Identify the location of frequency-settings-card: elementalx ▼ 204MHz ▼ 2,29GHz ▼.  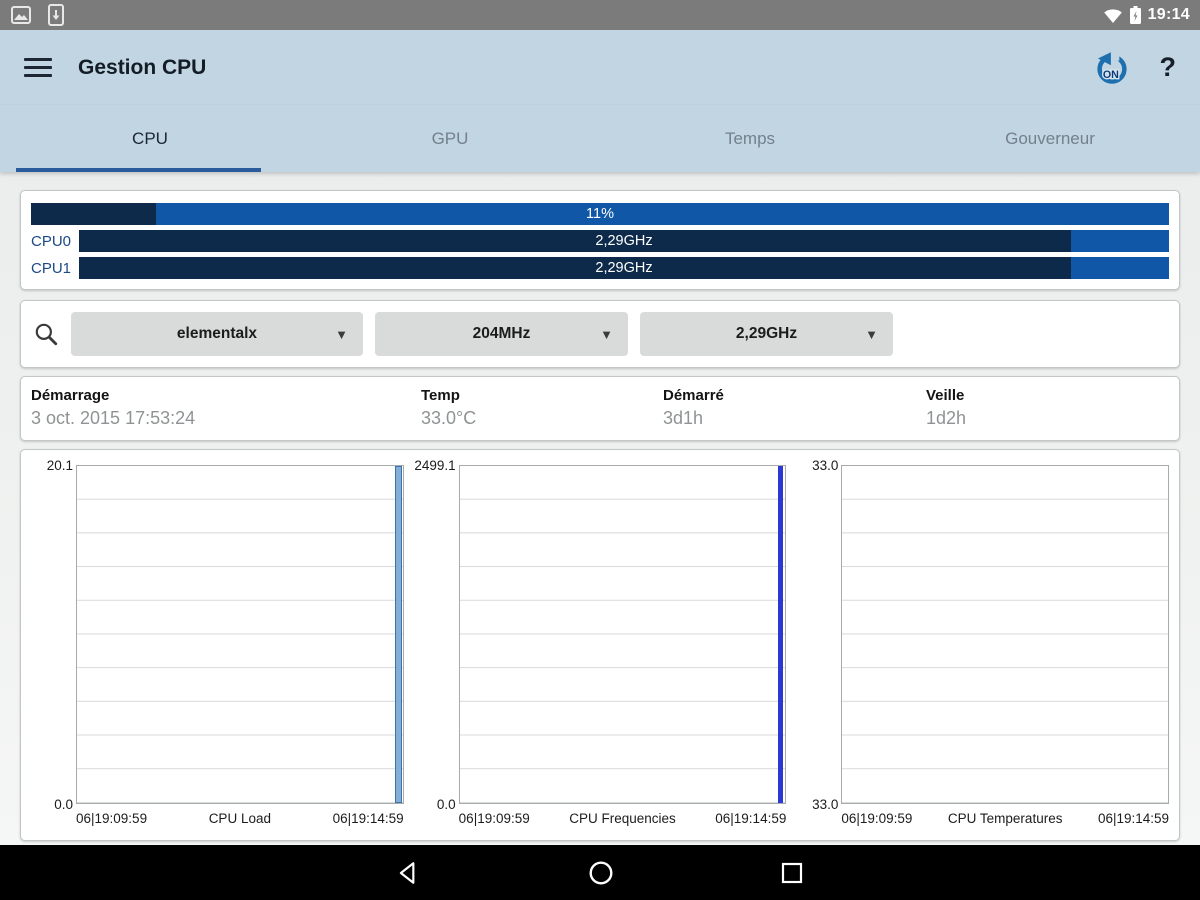
(600, 334).